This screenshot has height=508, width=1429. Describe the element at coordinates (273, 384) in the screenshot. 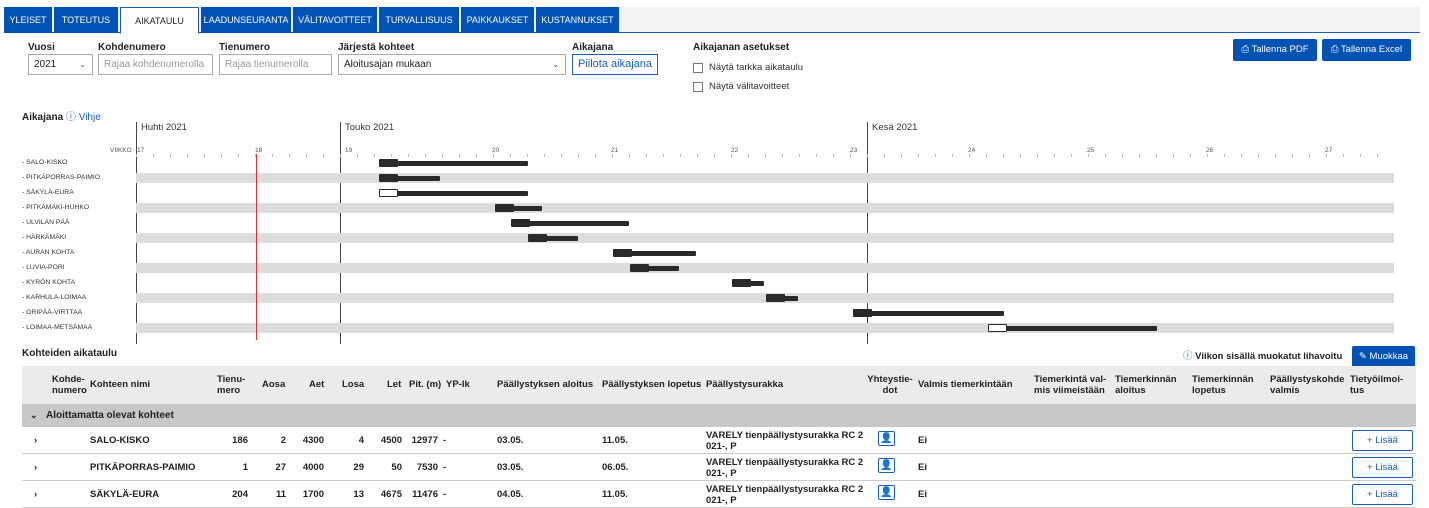

I see `col-aosa: Aosa` at that location.